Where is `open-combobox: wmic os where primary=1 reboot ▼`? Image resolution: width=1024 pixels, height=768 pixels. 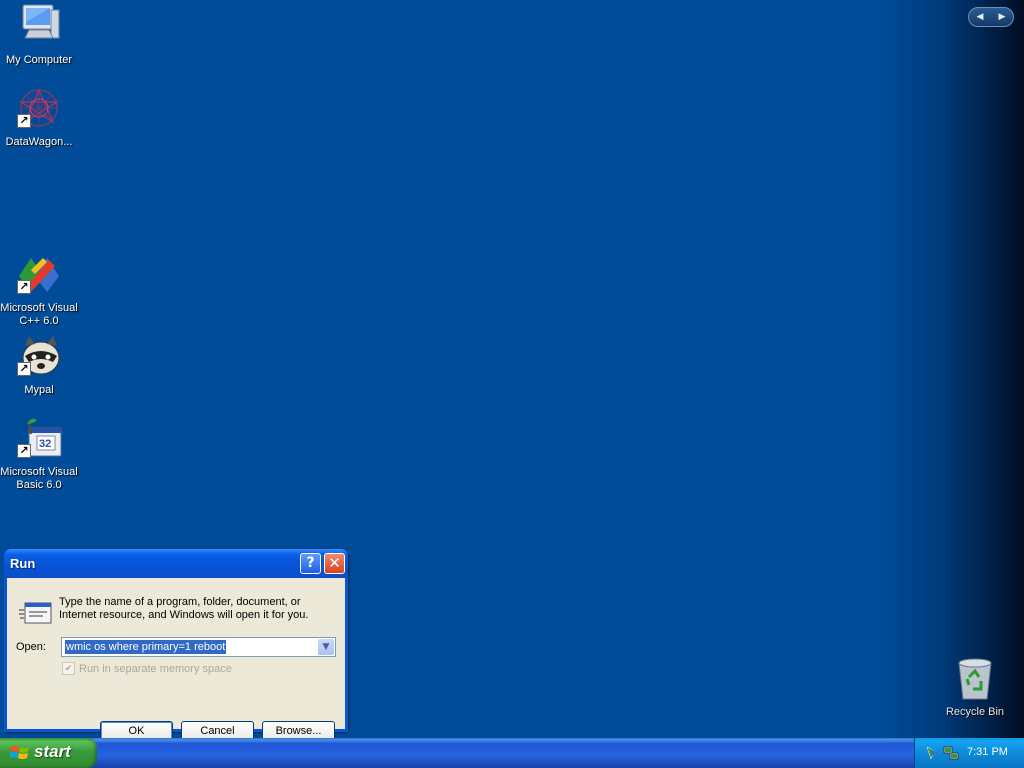
open-combobox: wmic os where primary=1 reboot ▼ is located at coordinates (198, 647).